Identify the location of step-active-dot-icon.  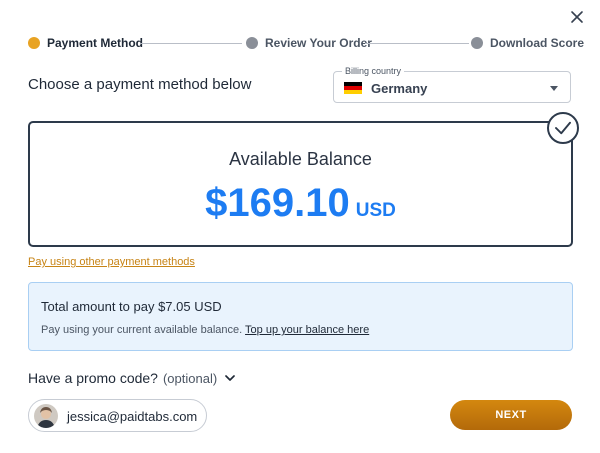
(34, 43).